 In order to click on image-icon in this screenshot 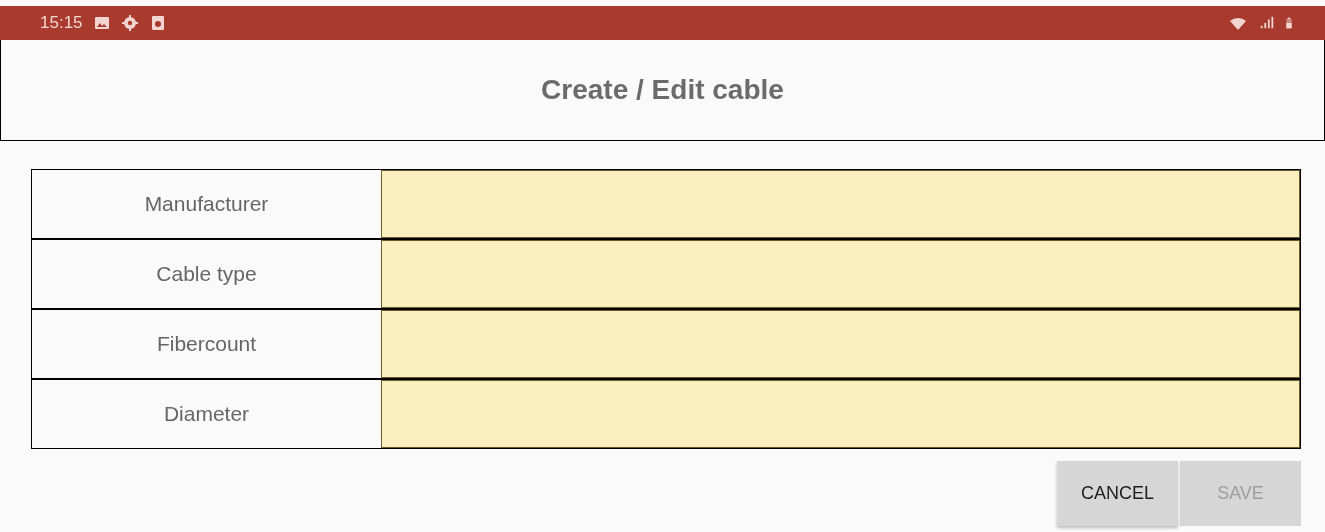, I will do `click(101, 23)`.